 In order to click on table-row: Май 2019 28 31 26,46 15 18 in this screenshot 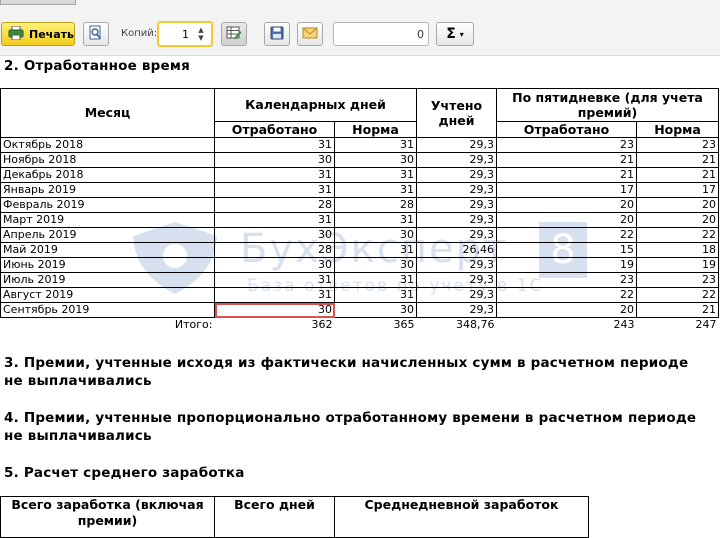, I will do `click(360, 250)`.